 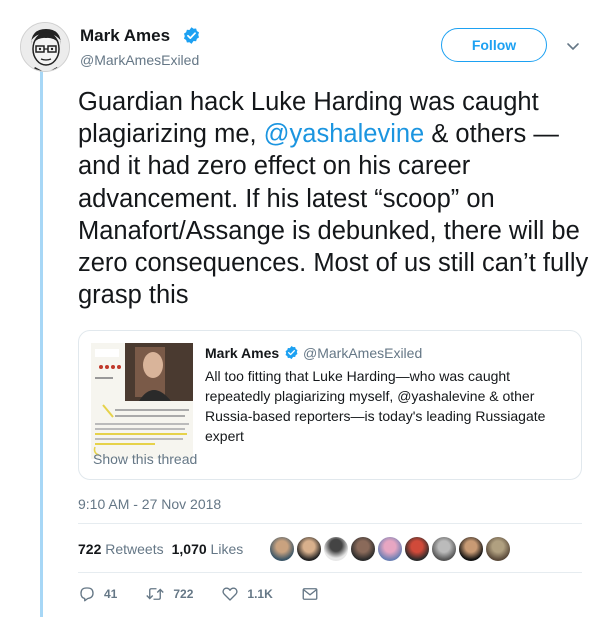 I want to click on mention-link: @yashalevine, so click(x=344, y=134).